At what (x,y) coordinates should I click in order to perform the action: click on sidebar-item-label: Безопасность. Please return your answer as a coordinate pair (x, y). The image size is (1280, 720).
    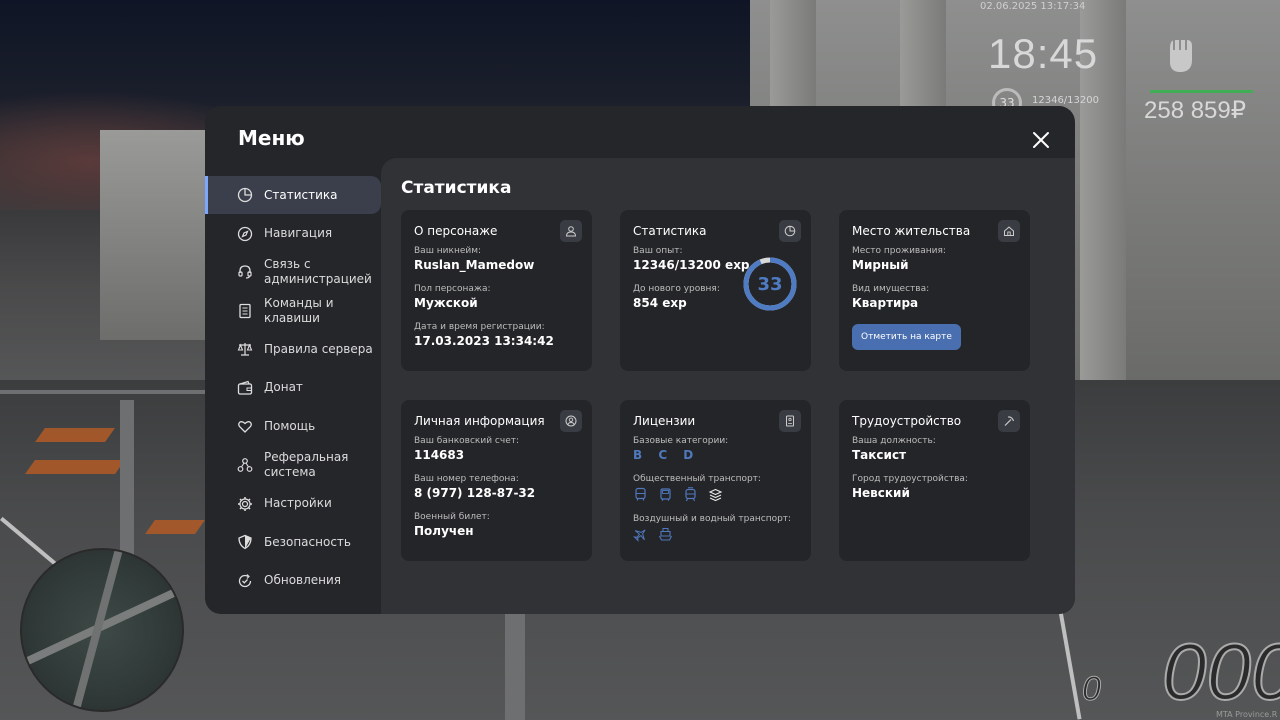
    Looking at the image, I should click on (307, 541).